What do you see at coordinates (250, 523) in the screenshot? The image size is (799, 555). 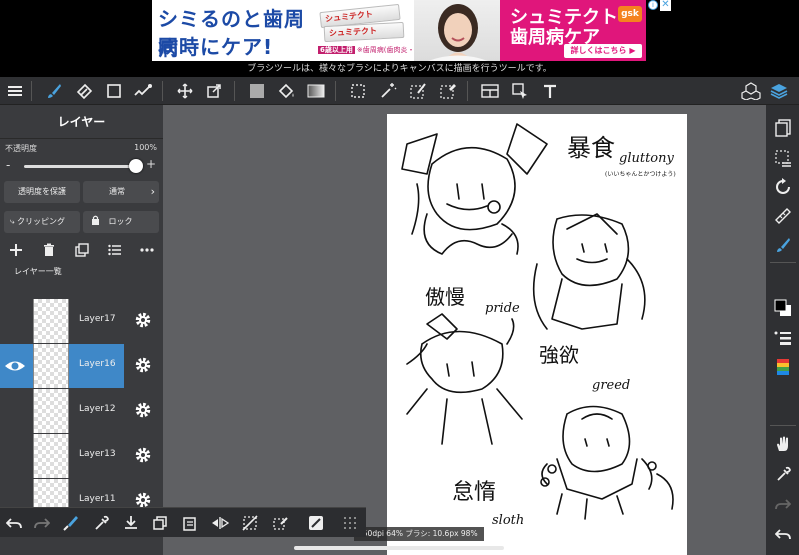 I see `deselect-icon` at bounding box center [250, 523].